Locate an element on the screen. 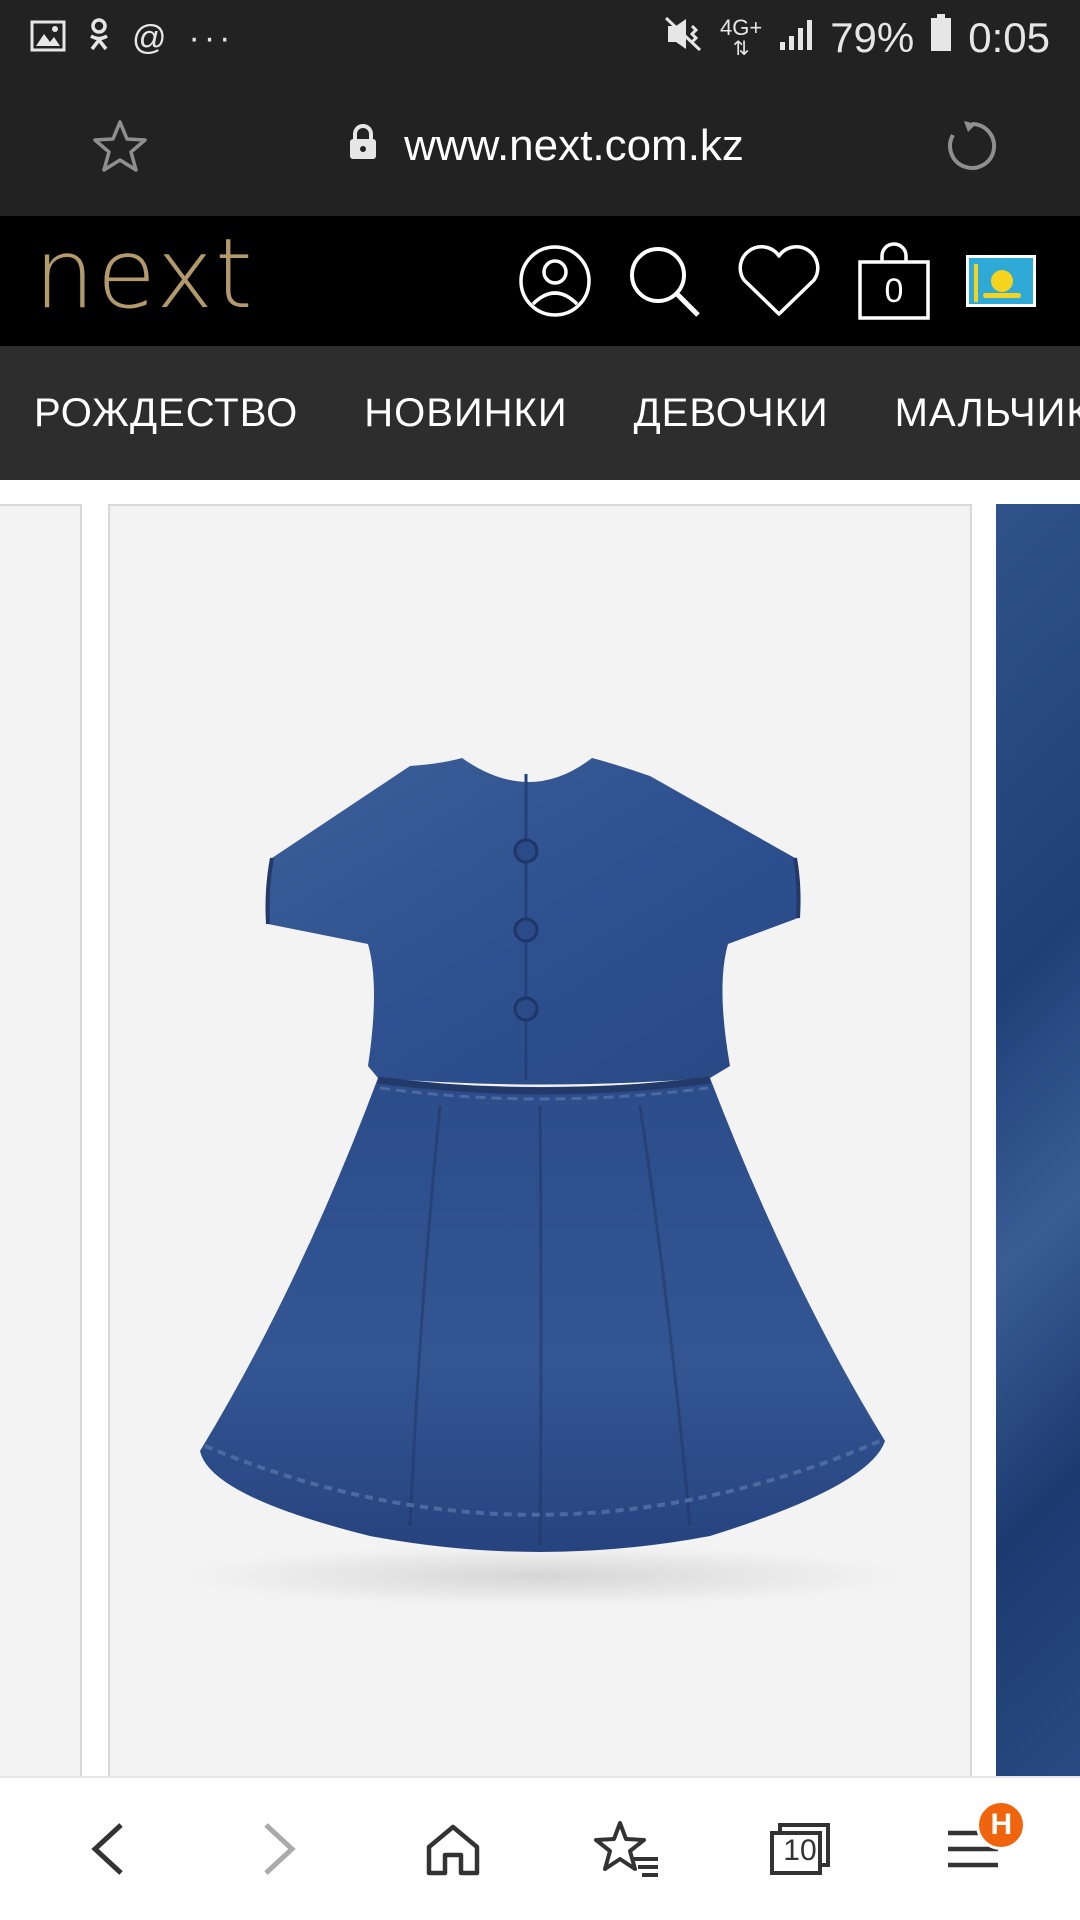 This screenshot has width=1080, height=1920. back-button is located at coordinates (107, 1849).